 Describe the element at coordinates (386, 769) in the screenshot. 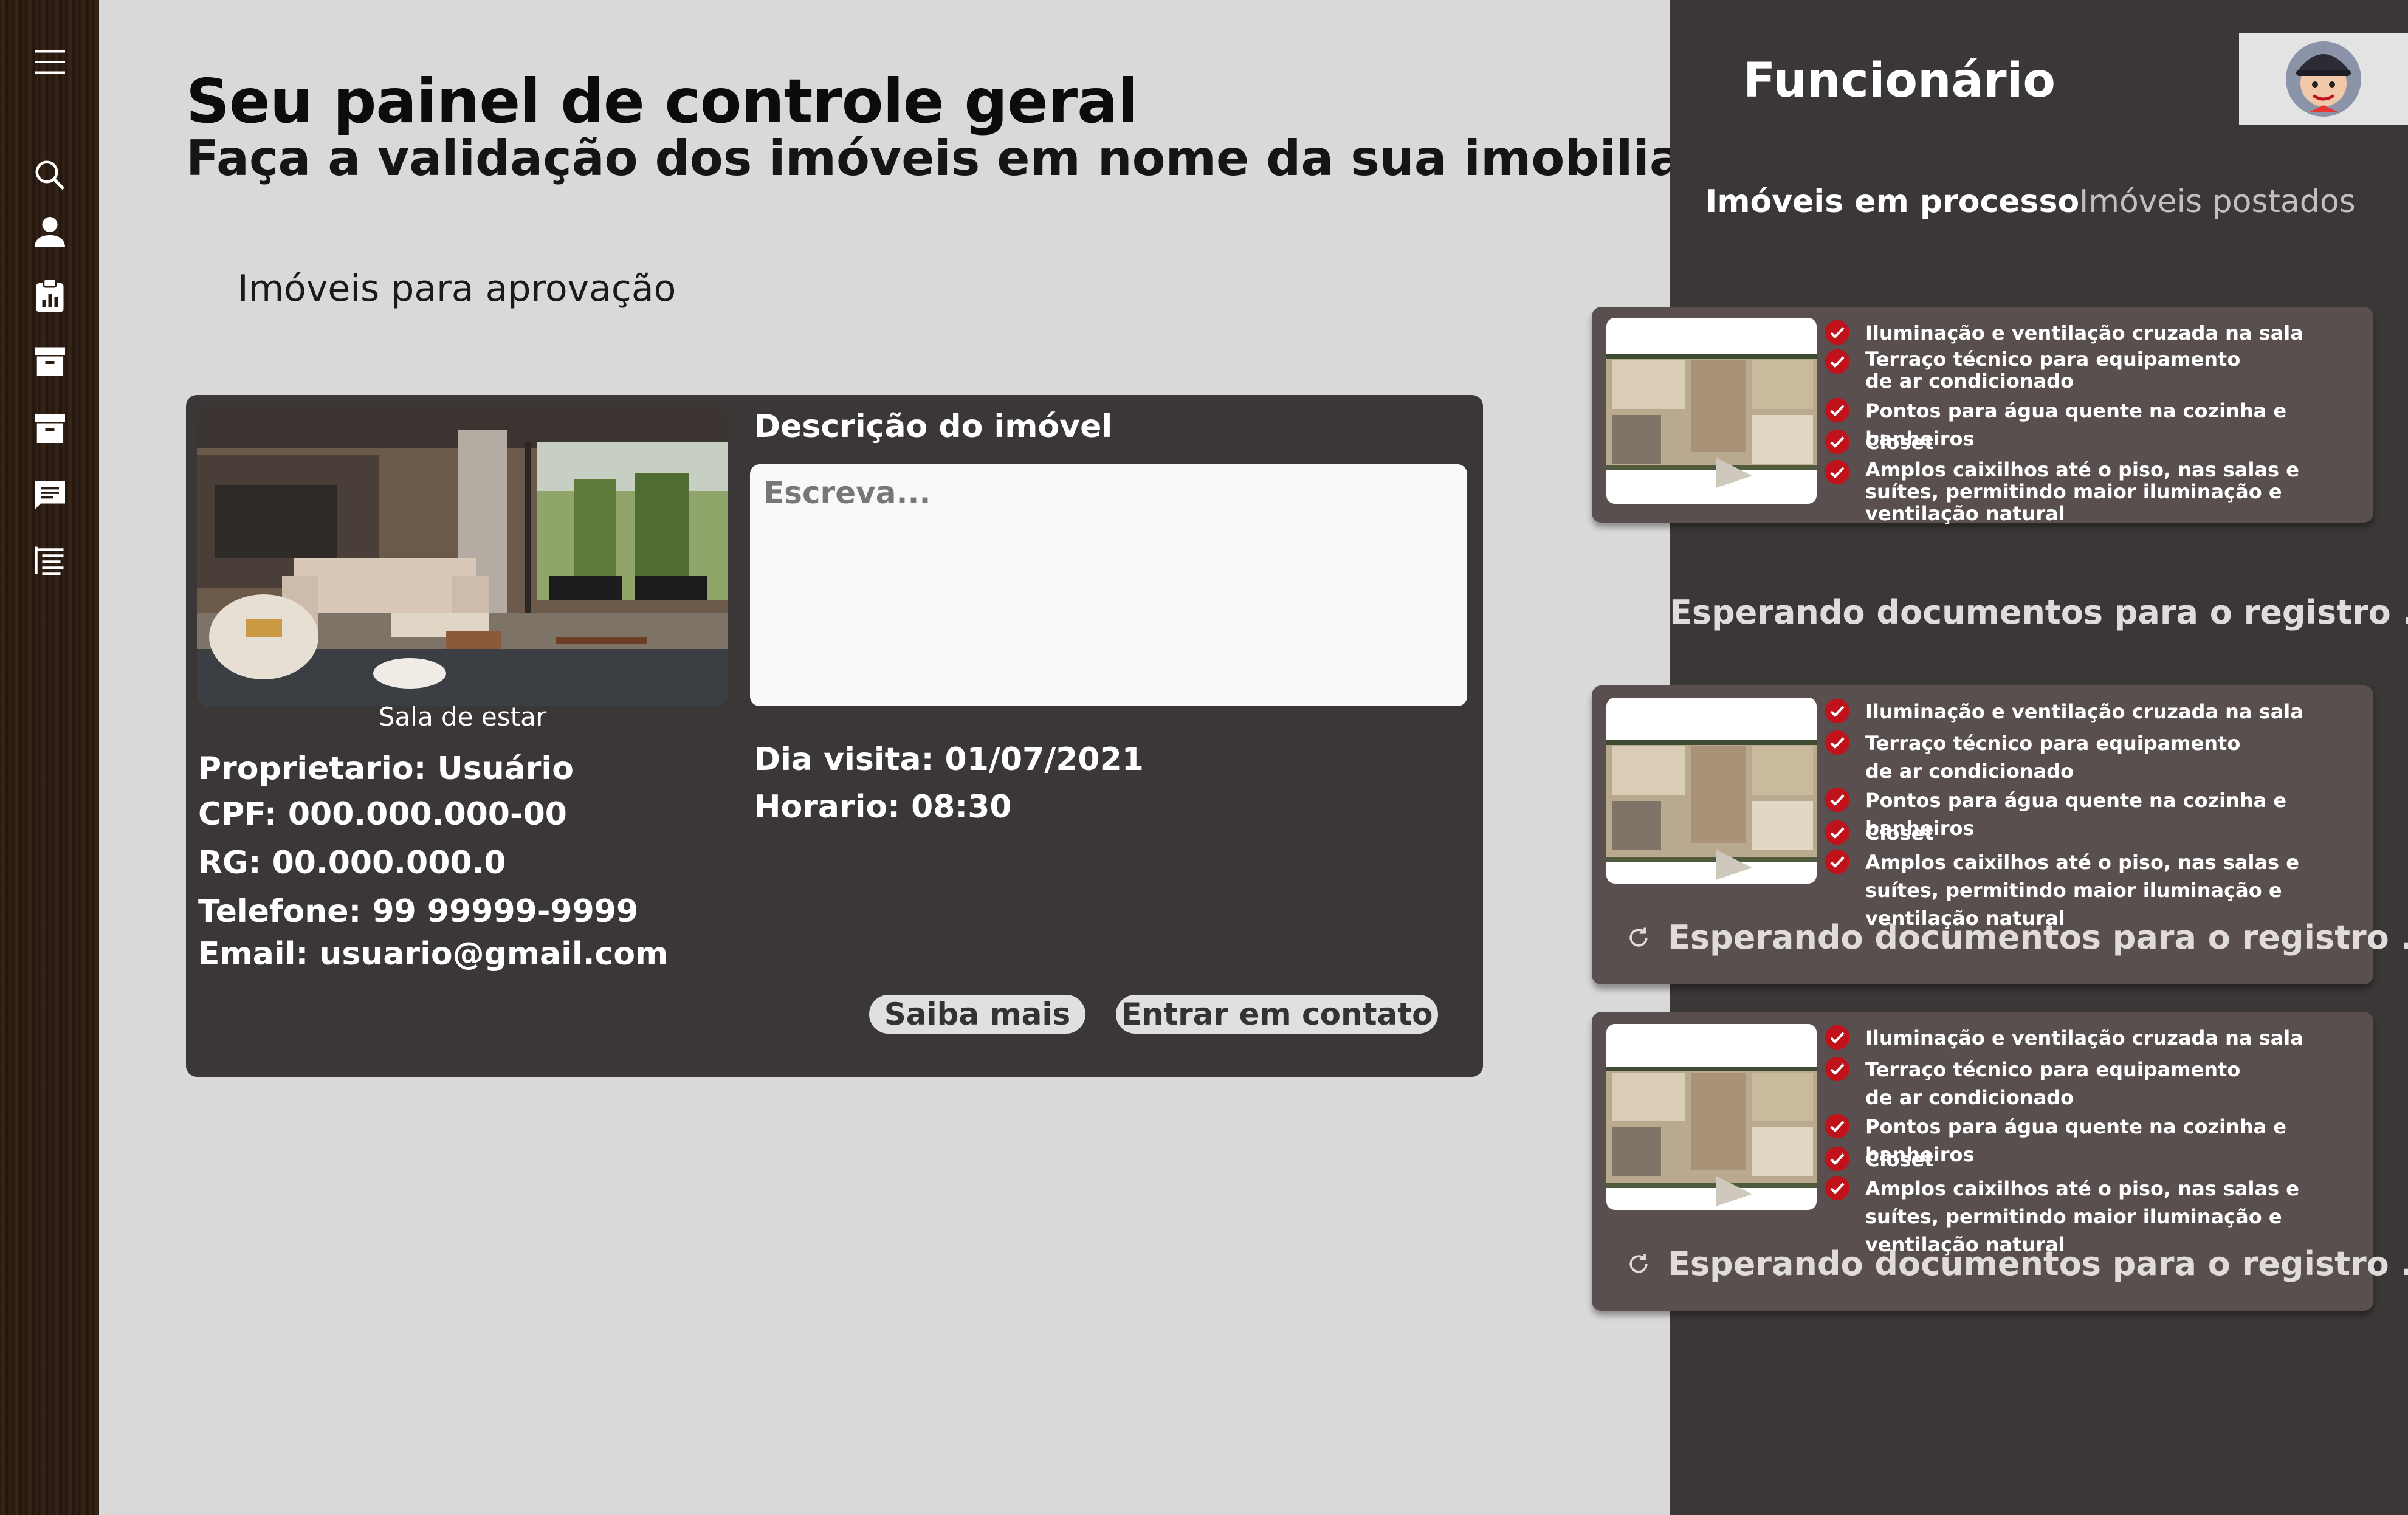

I see `owner-name: Proprietario: Usuário` at that location.